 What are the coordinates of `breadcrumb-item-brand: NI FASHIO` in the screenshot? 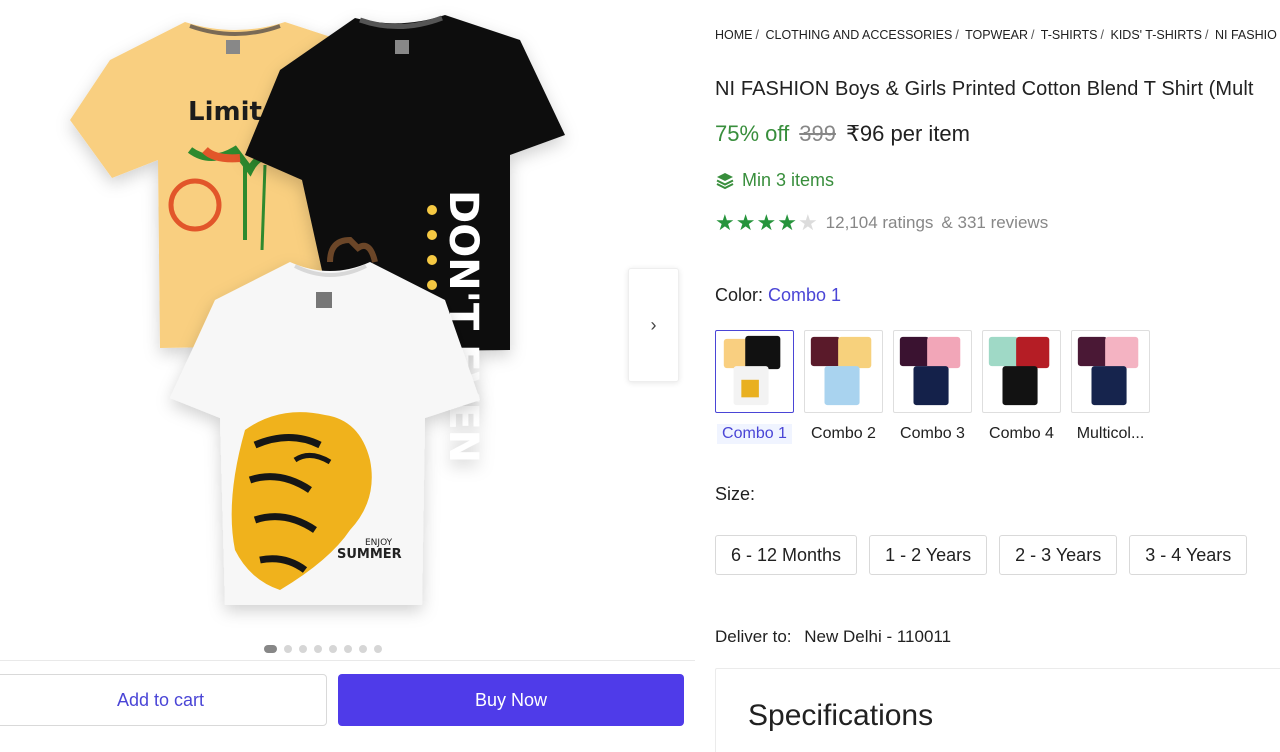 It's located at (1246, 35).